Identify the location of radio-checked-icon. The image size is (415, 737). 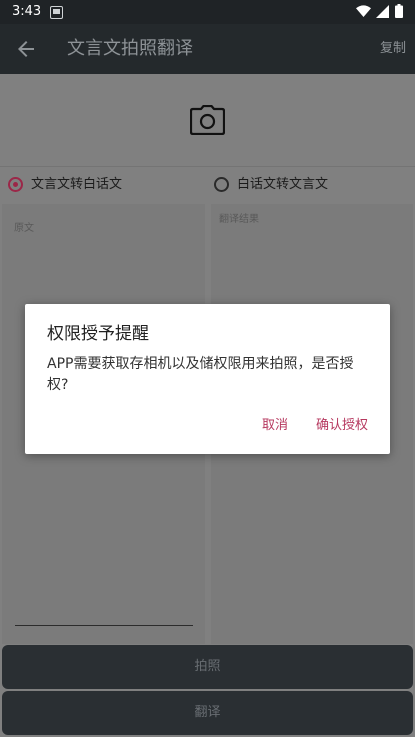
(15, 184).